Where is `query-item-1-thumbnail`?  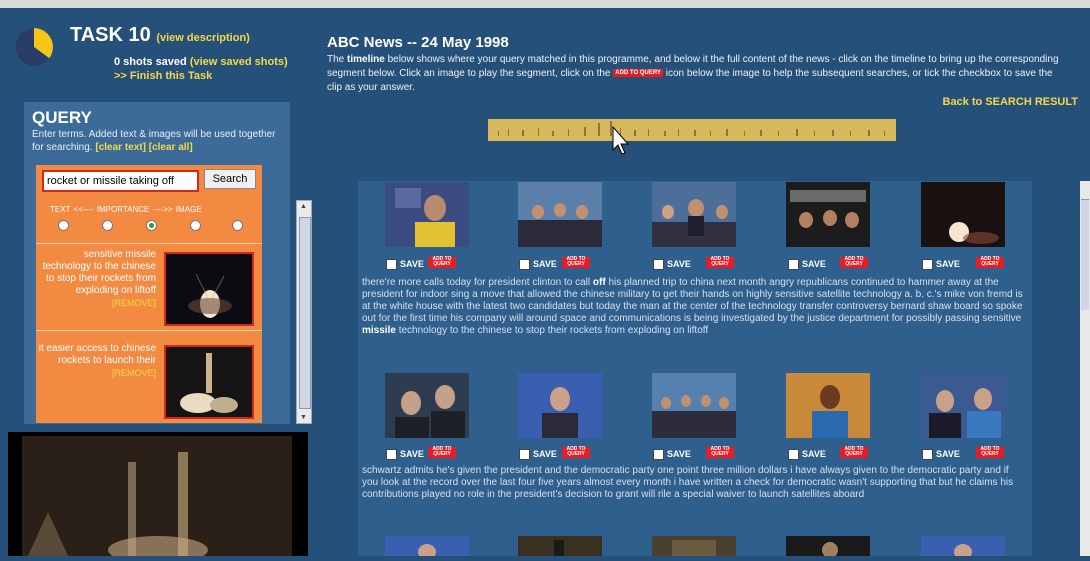 query-item-1-thumbnail is located at coordinates (209, 289).